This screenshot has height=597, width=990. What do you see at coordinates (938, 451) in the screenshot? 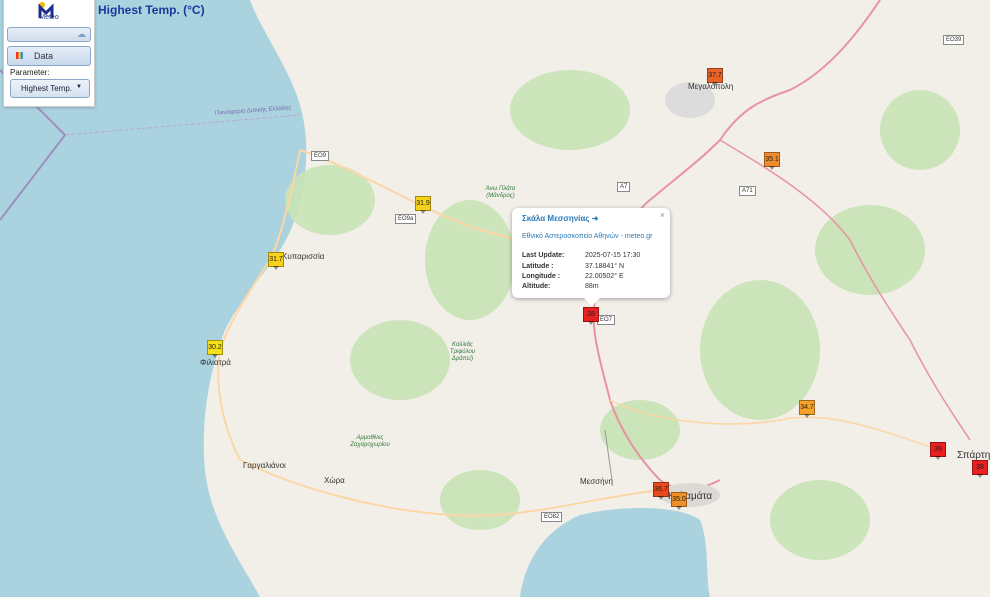
I see `station-marker: 39` at bounding box center [938, 451].